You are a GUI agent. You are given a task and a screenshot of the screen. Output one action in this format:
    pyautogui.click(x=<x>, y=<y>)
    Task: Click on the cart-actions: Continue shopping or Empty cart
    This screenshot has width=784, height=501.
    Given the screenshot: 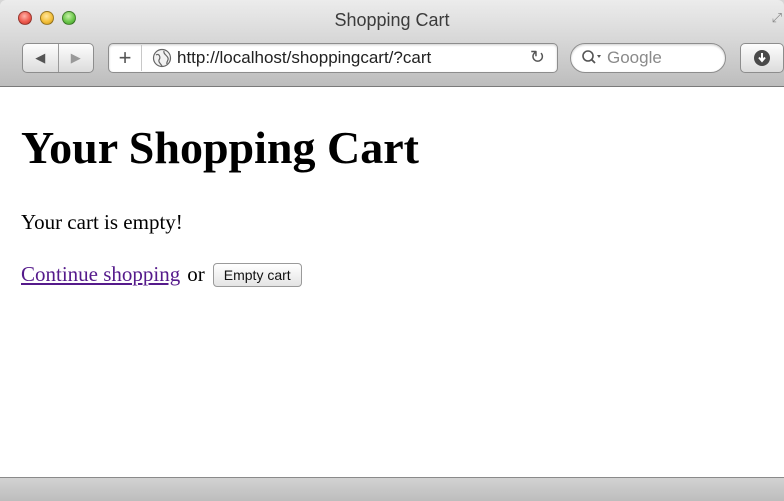 What is the action you would take?
    pyautogui.click(x=161, y=274)
    